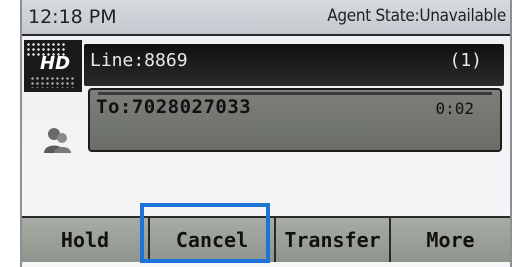 This screenshot has height=267, width=516. What do you see at coordinates (139, 60) in the screenshot?
I see `line-label: Line:8869` at bounding box center [139, 60].